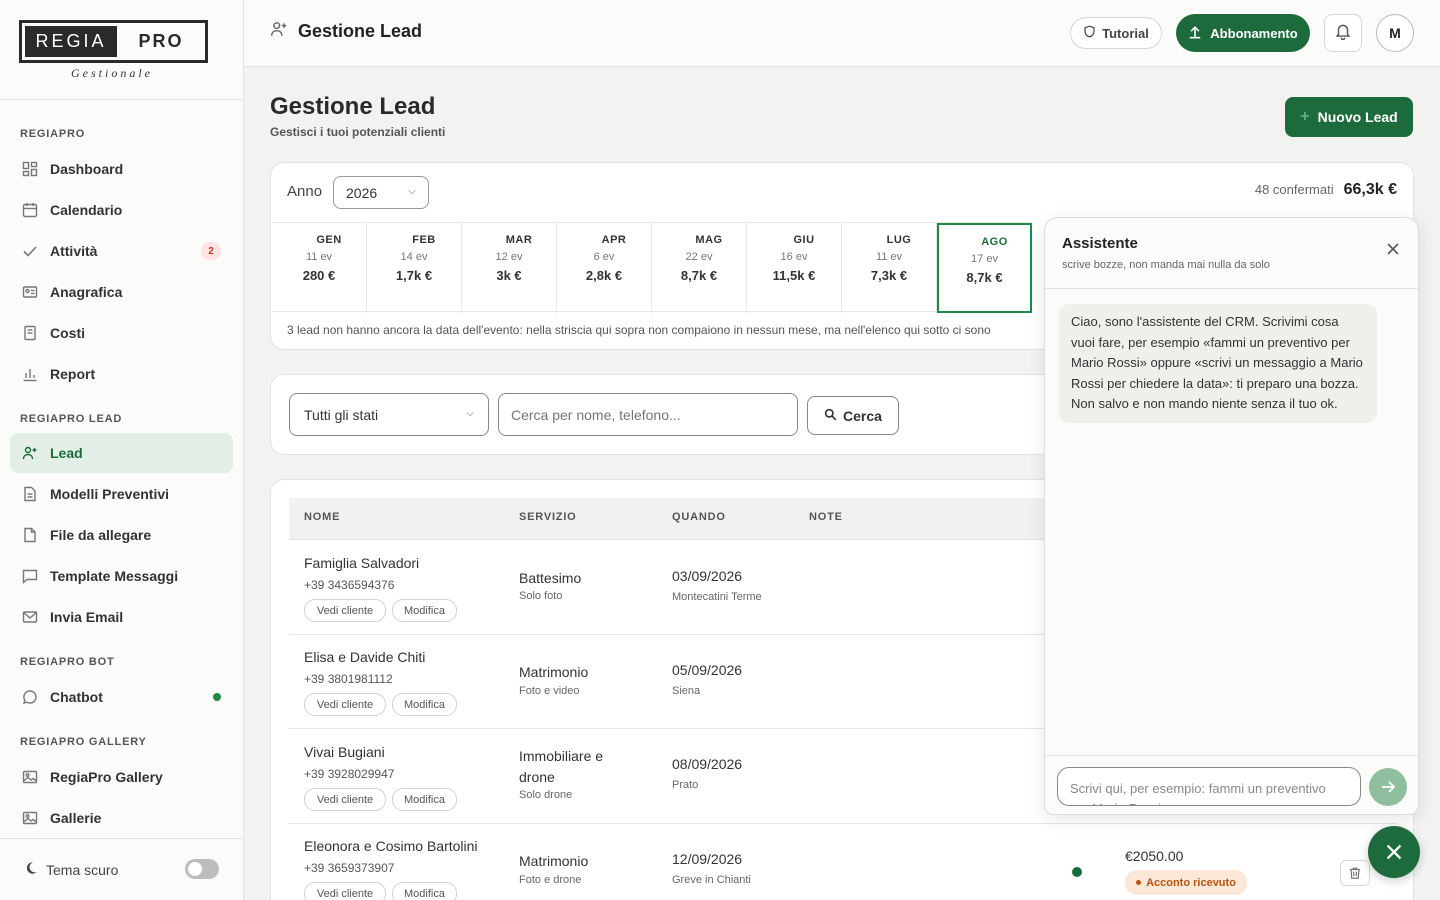 The image size is (1440, 900). What do you see at coordinates (381, 192) in the screenshot?
I see `anno-select: 2026 ⌵` at bounding box center [381, 192].